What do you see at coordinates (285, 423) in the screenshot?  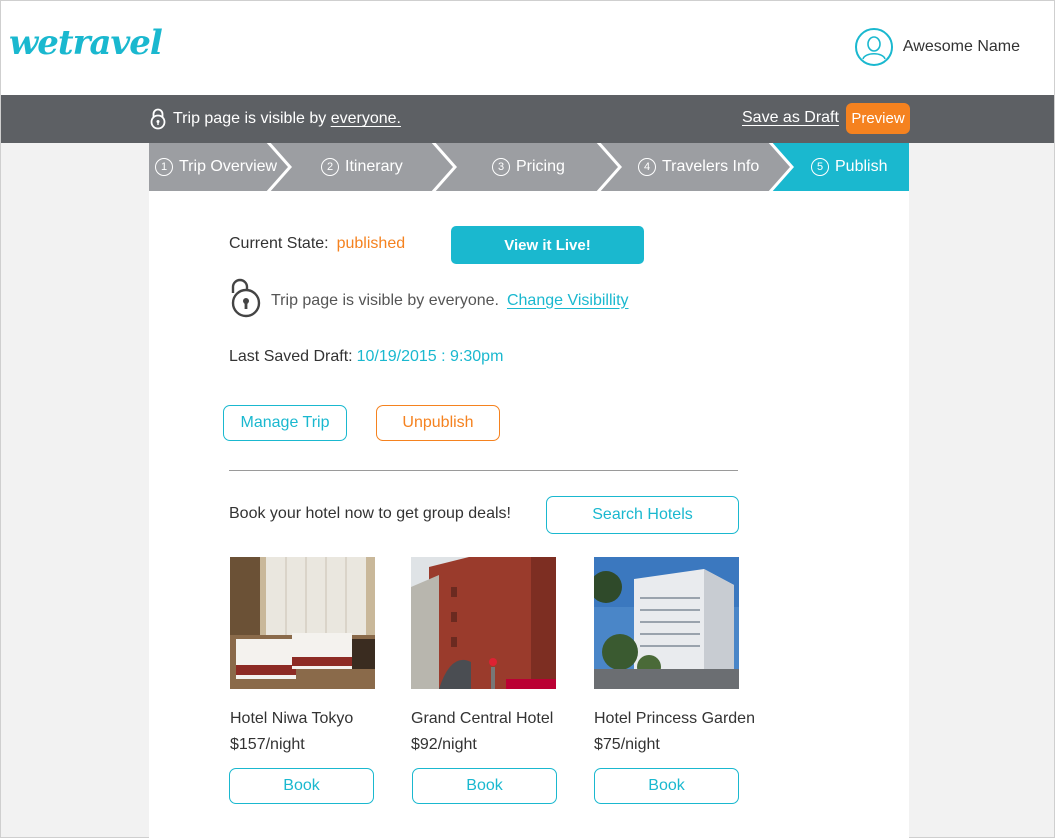 I see `manage-trip-button: Manage Trip` at bounding box center [285, 423].